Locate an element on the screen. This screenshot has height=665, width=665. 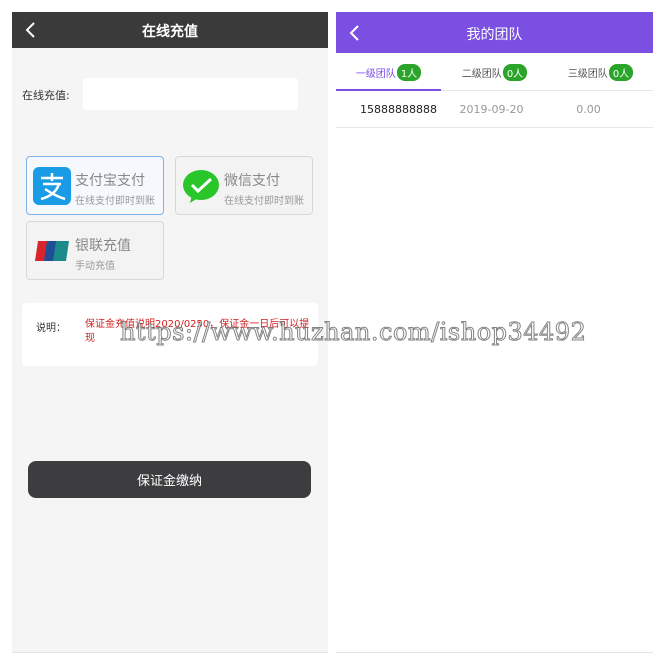
note-label: 说明： is located at coordinates (51, 328).